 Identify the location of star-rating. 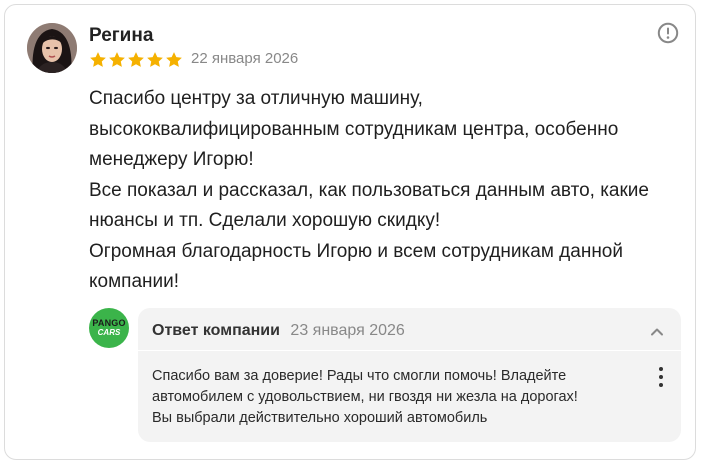
(136, 60).